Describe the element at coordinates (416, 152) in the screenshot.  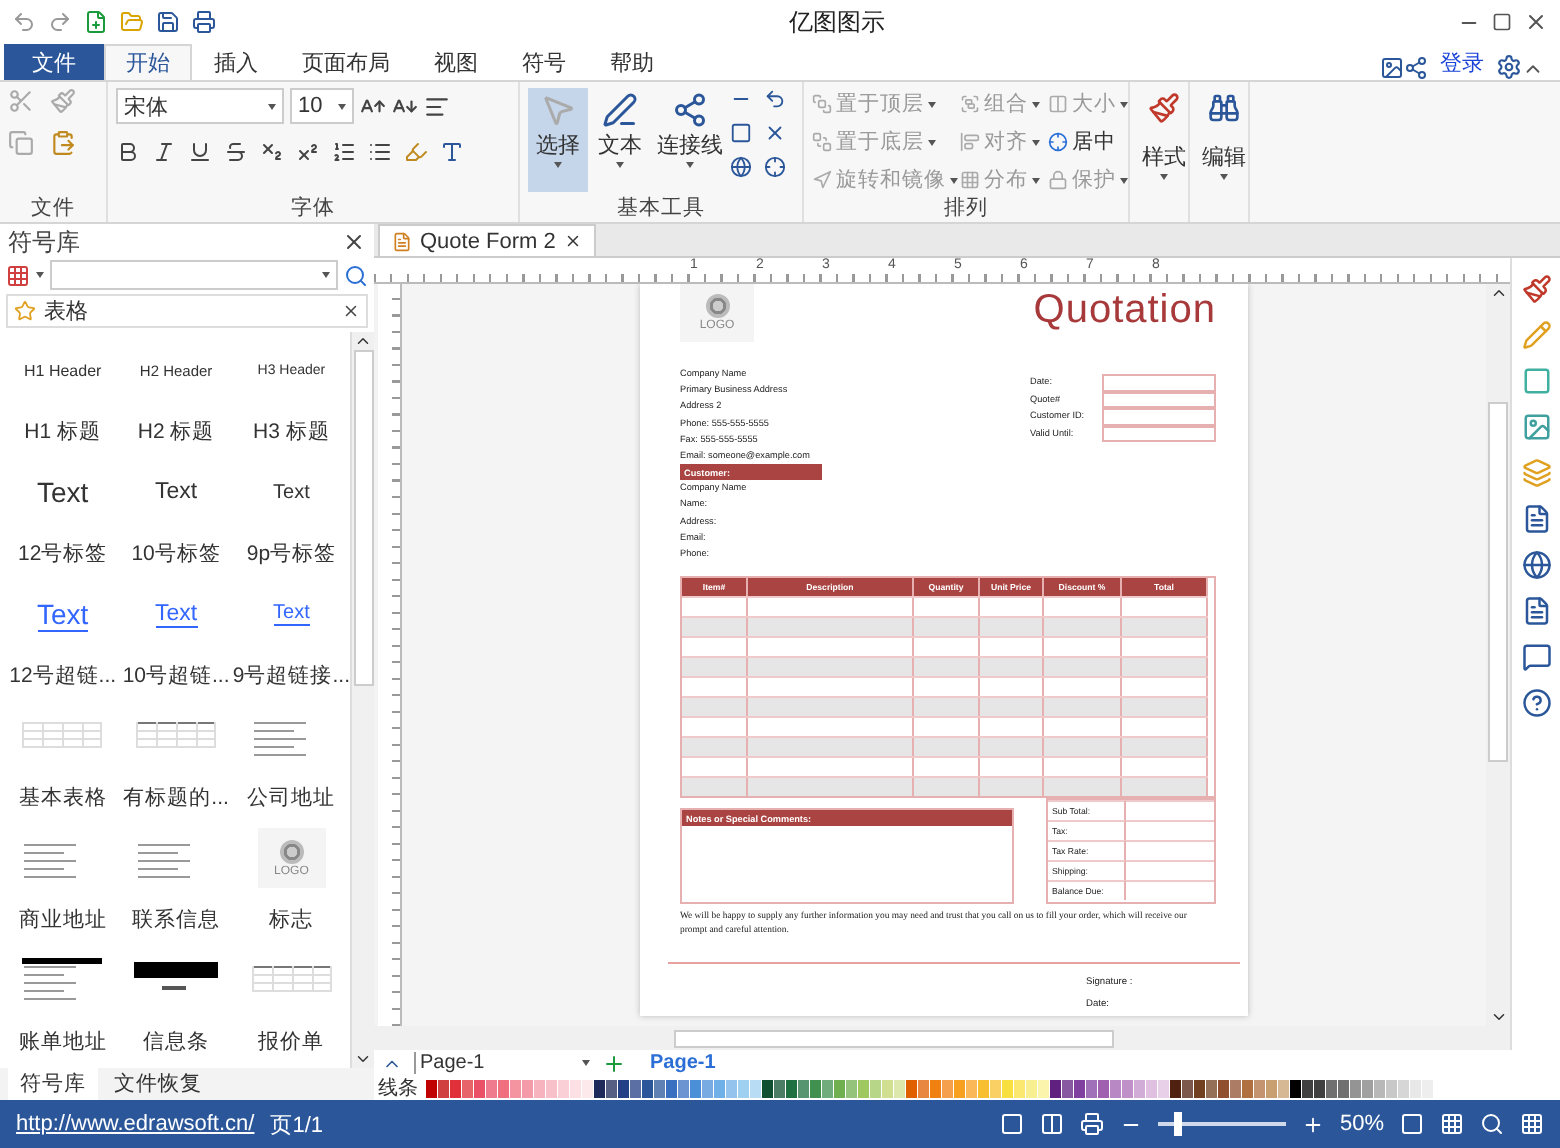
I see `highlighter-icon` at that location.